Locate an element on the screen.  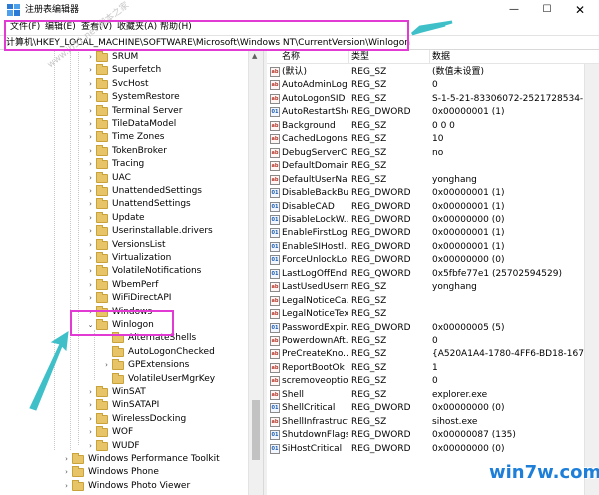
table-row: 01 ShutdownFlags REG_DWORD 0x00000087 (135) is located at coordinates (433, 435).